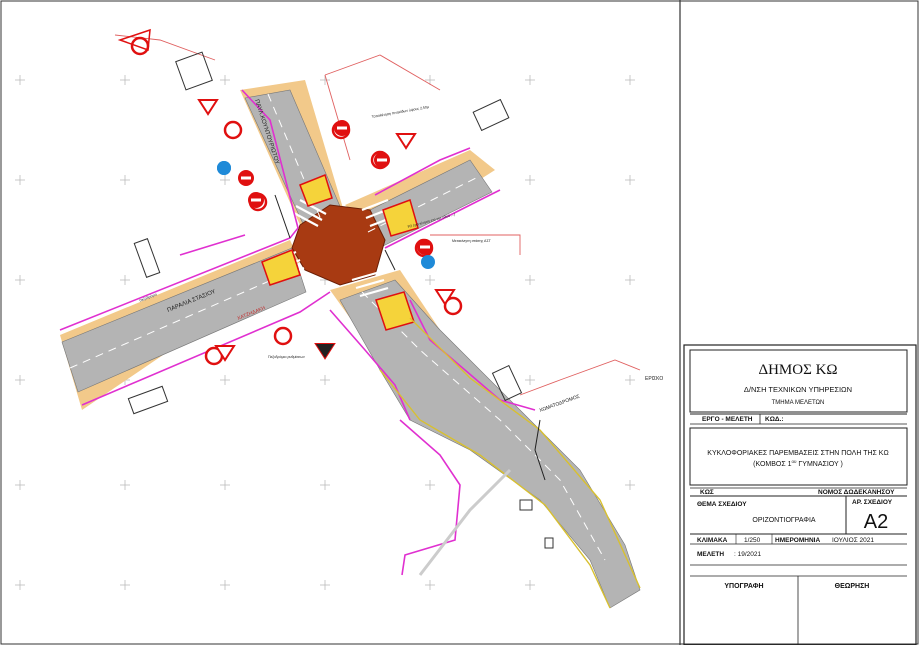  Describe the element at coordinates (654, 379) in the screenshot. I see `street-label-erisko: ΕΡΙΣΚΟ` at that location.